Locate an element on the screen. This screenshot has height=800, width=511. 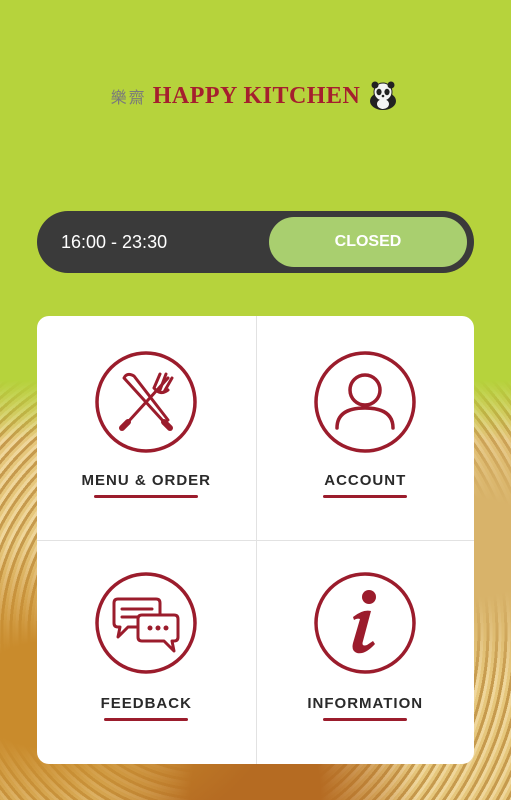
panda-icon is located at coordinates (383, 95).